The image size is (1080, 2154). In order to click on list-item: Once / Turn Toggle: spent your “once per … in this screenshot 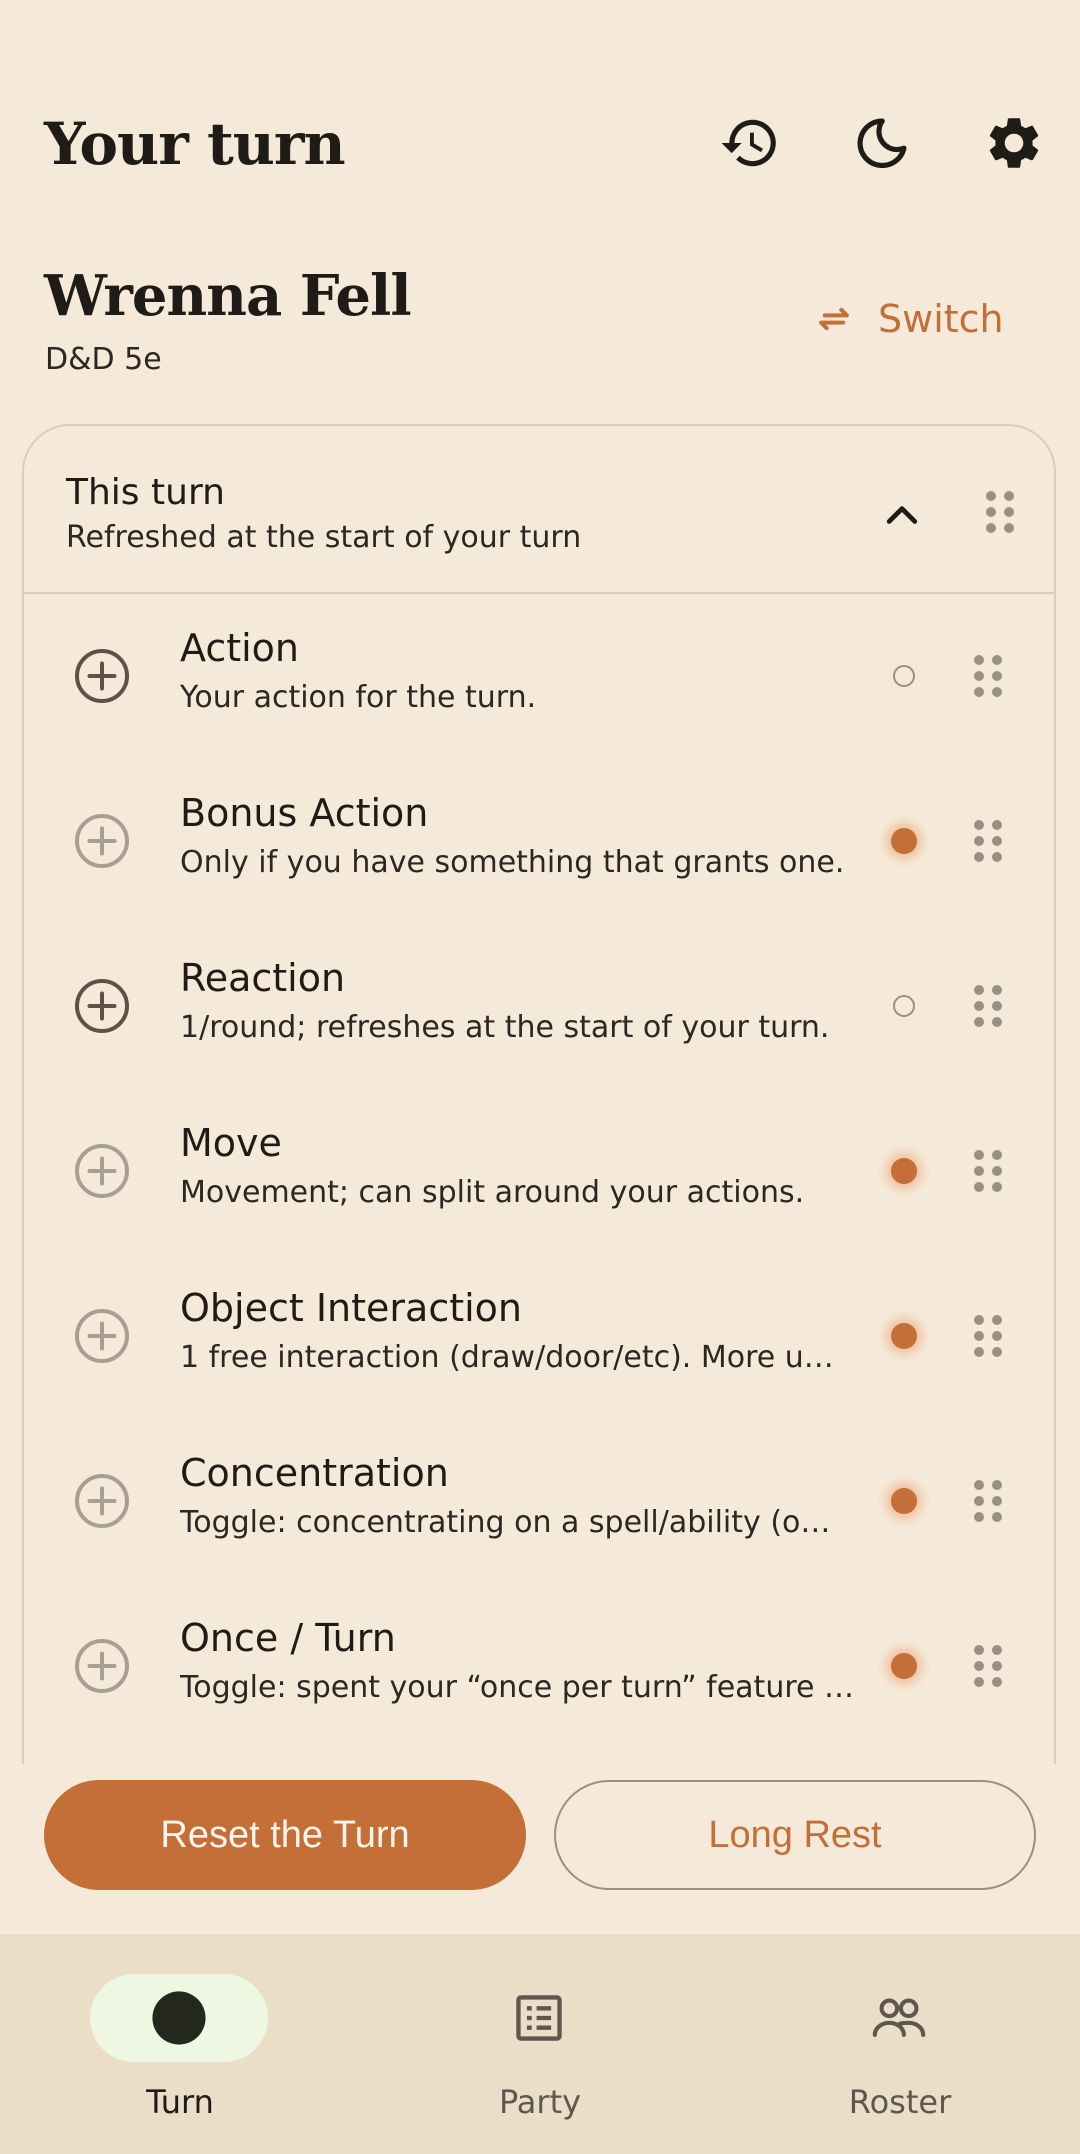, I will do `click(539, 1666)`.